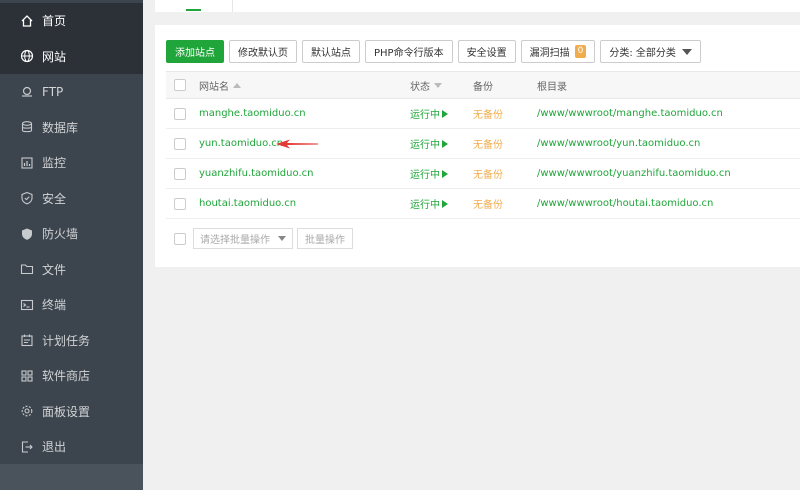 Image resolution: width=800 pixels, height=490 pixels. What do you see at coordinates (27, 340) in the screenshot?
I see `calendar-icon` at bounding box center [27, 340].